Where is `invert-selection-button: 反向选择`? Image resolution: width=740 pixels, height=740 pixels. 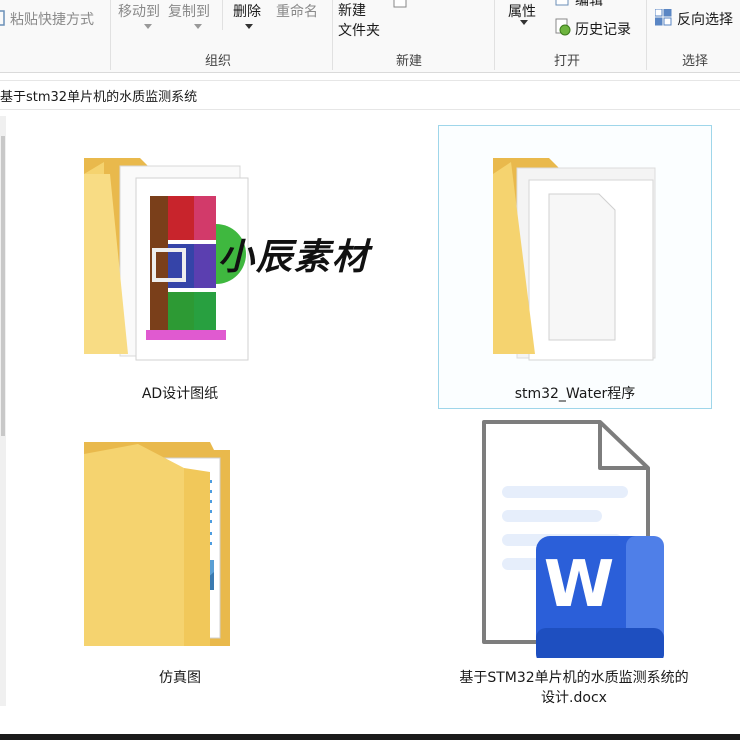 invert-selection-button: 反向选择 is located at coordinates (705, 19).